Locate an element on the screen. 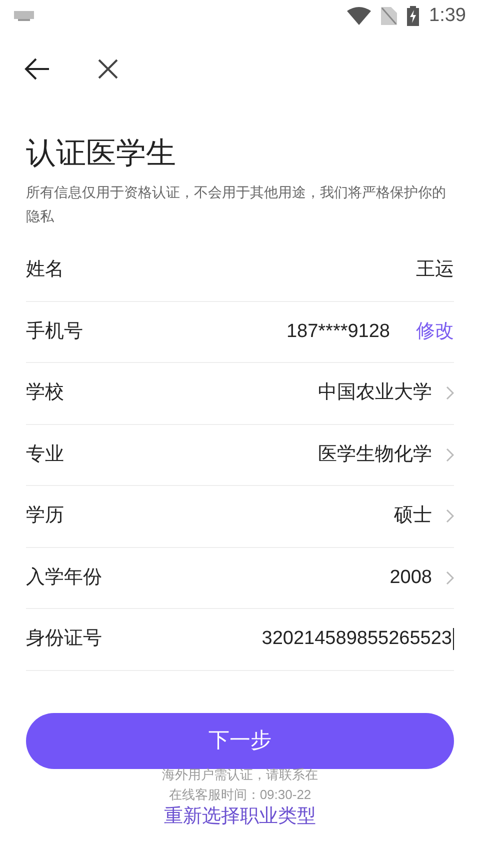 The height and width of the screenshot is (853, 480). privacy-note: 所有信息仅用于资格认证，不会用于其他用途，我们将严格保护你的隐私 is located at coordinates (236, 204).